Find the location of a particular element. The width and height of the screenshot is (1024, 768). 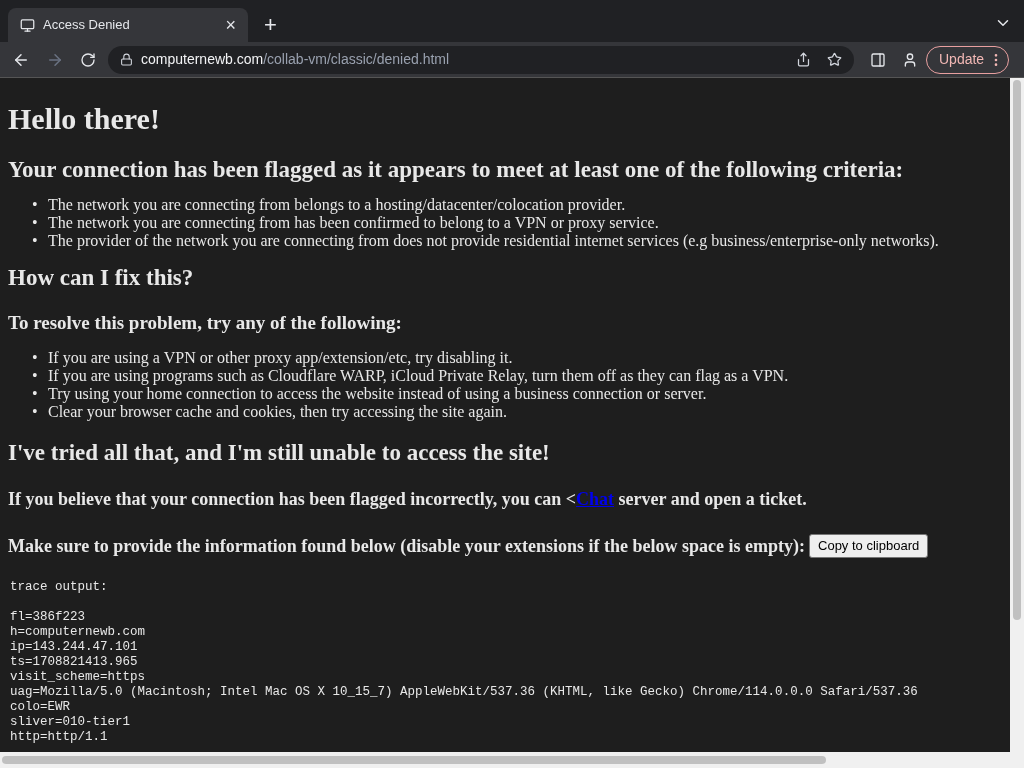

reload-icon is located at coordinates (88, 59).